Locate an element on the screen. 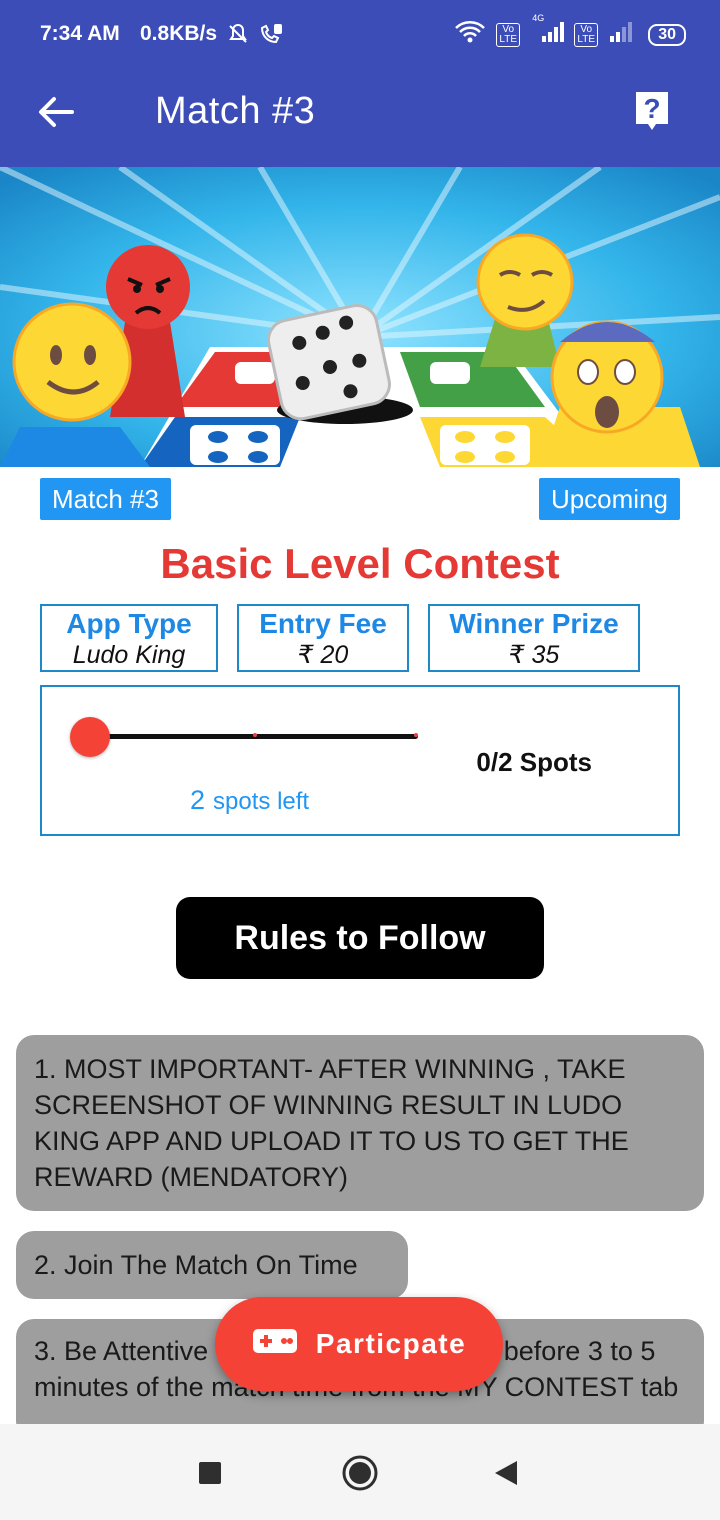 The height and width of the screenshot is (1520, 720). status-network-speed: 0.8KB/s is located at coordinates (179, 33).